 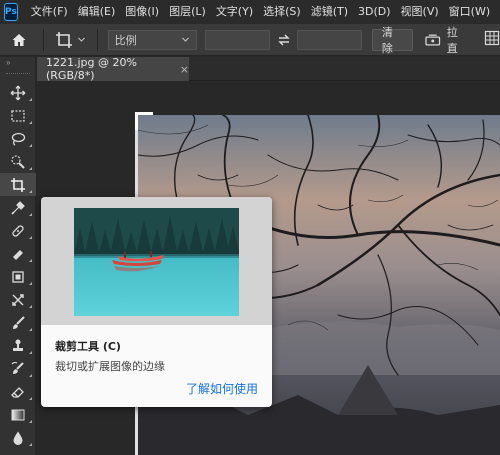 What do you see at coordinates (469, 12) in the screenshot?
I see `menu-window: 窗口(W)` at bounding box center [469, 12].